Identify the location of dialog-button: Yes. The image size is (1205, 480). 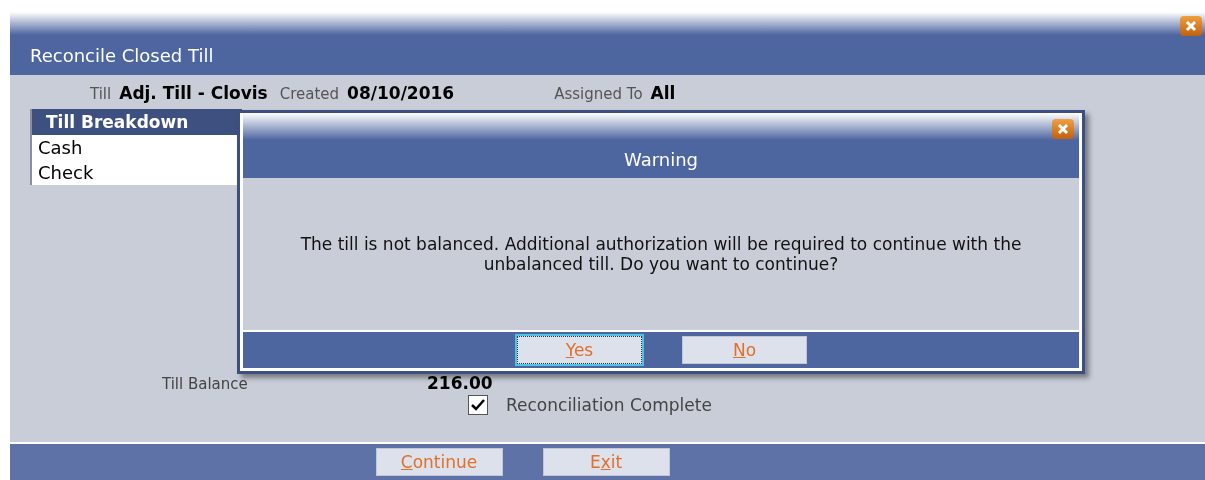
(579, 350).